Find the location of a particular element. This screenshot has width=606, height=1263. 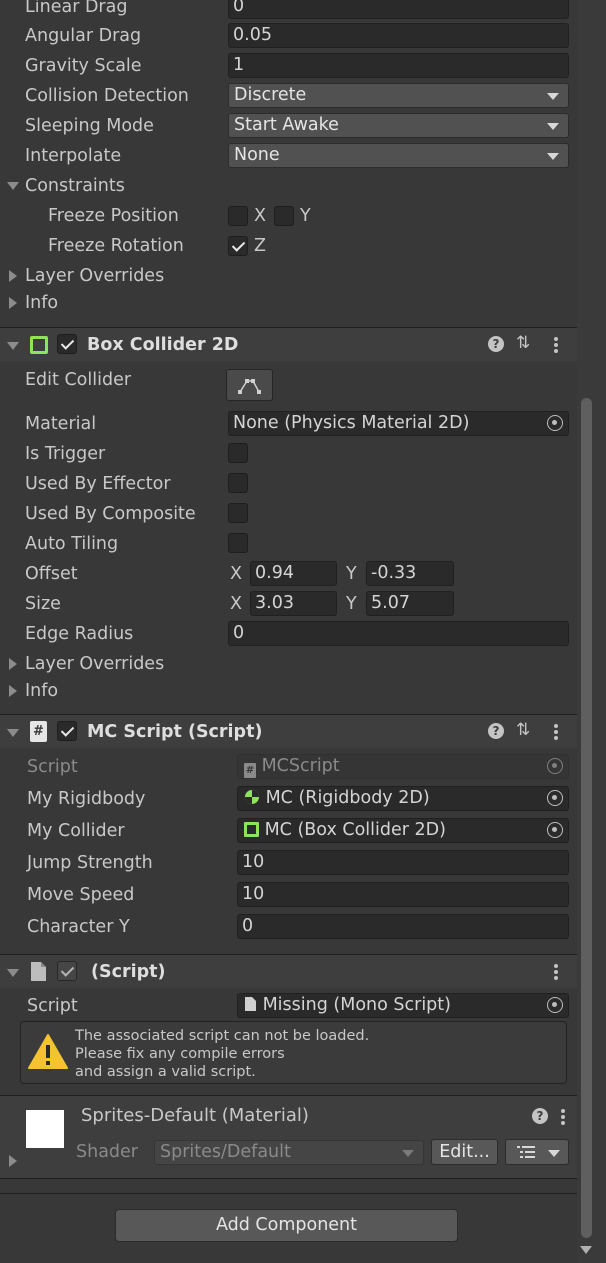

edge-radius-field: 0 is located at coordinates (398, 633).